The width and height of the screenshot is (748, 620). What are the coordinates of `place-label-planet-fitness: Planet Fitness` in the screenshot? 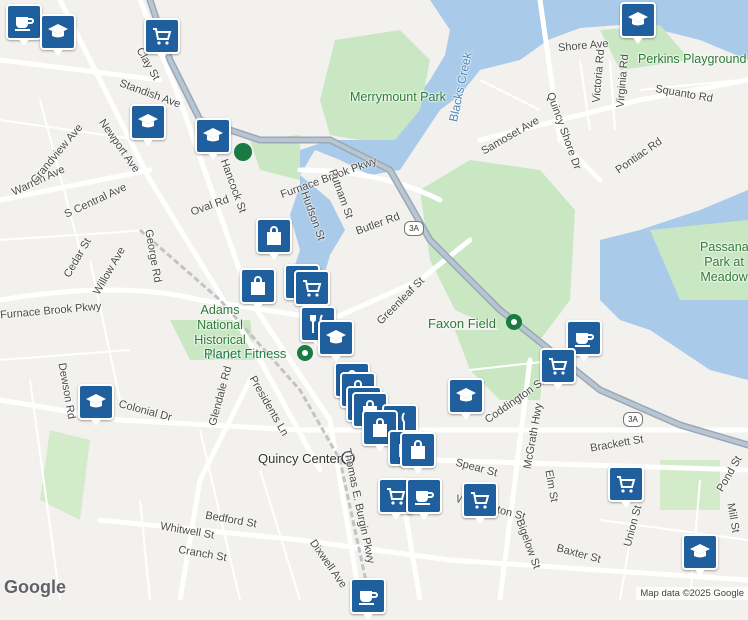 It's located at (245, 353).